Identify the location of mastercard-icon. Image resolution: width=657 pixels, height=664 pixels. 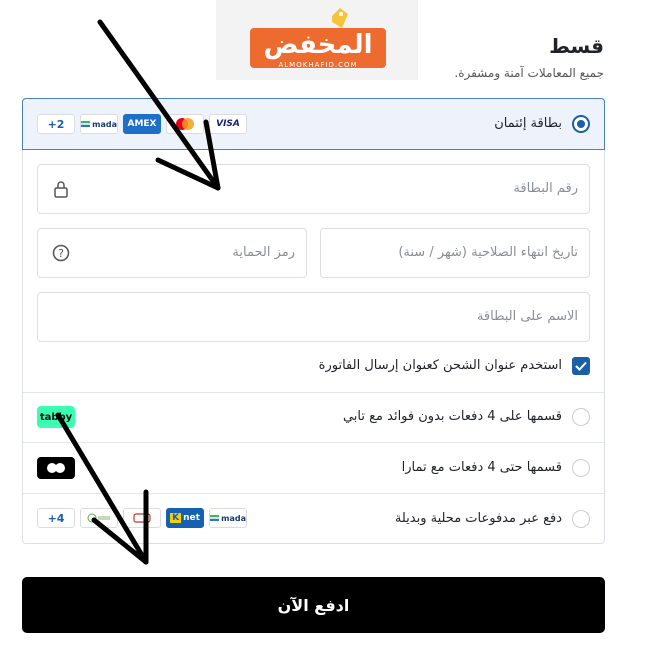
(185, 124).